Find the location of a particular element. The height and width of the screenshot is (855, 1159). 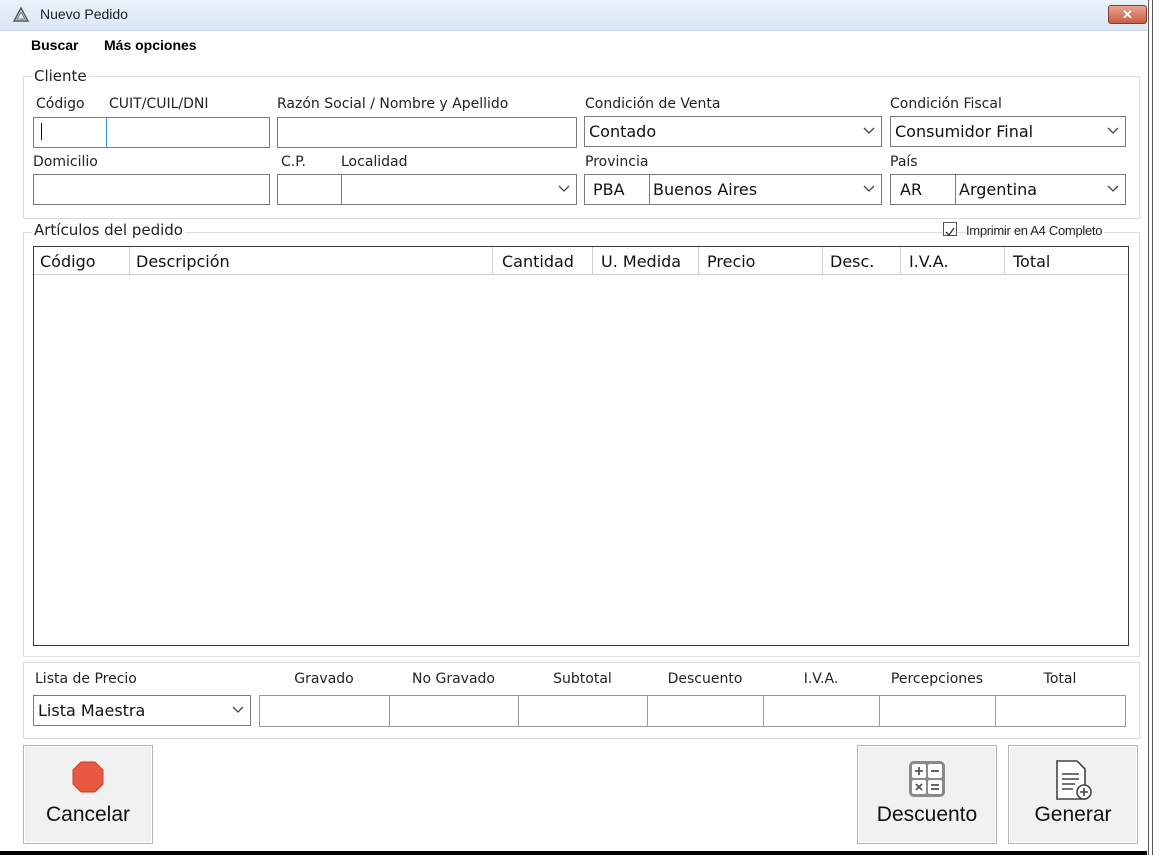

condicion-venta-value: Contado is located at coordinates (623, 131).